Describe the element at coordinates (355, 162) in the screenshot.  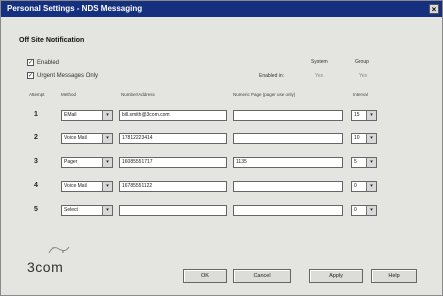
I see `interval-3-value: 5` at that location.